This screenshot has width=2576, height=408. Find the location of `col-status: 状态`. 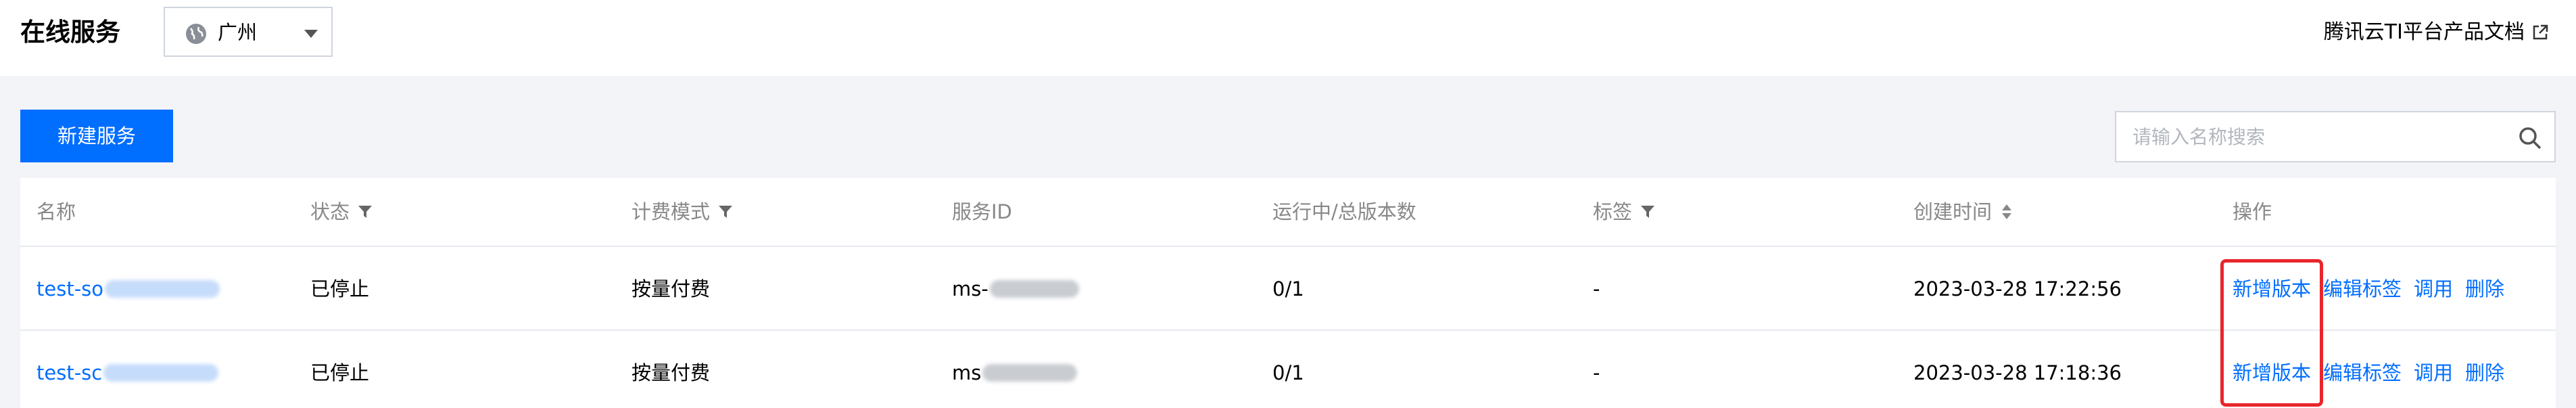

col-status: 状态 is located at coordinates (341, 212).